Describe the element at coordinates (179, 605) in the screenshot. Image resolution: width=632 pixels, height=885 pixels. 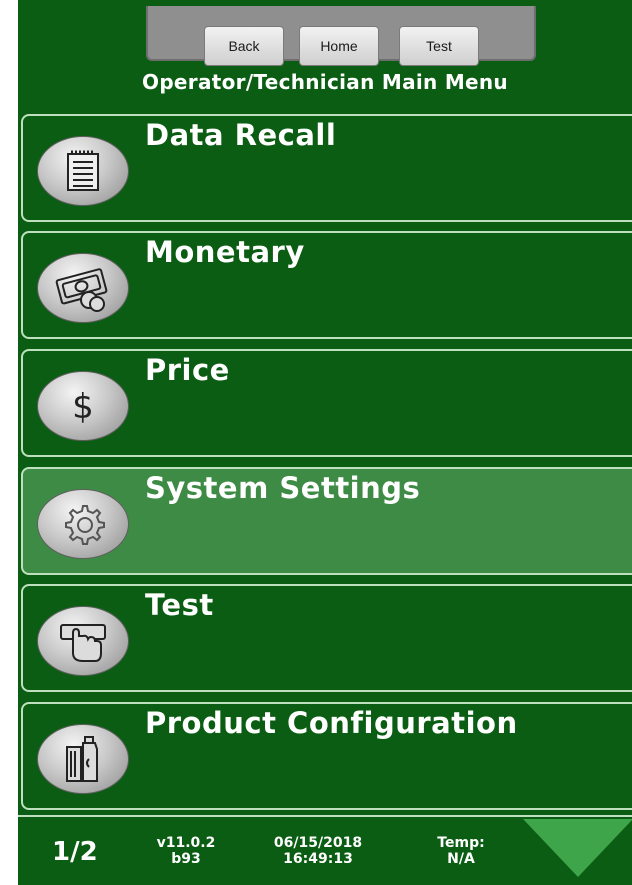
I see `menu-label-test: Test` at that location.